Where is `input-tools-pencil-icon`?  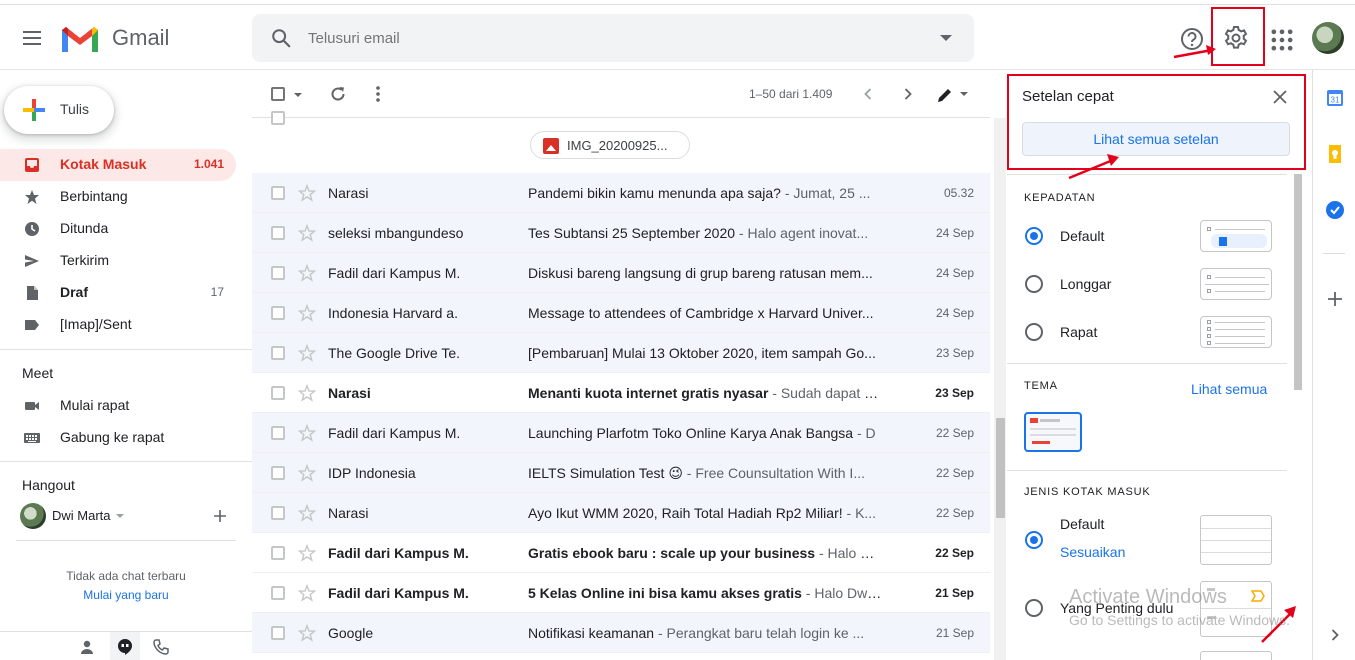
input-tools-pencil-icon is located at coordinates (945, 95).